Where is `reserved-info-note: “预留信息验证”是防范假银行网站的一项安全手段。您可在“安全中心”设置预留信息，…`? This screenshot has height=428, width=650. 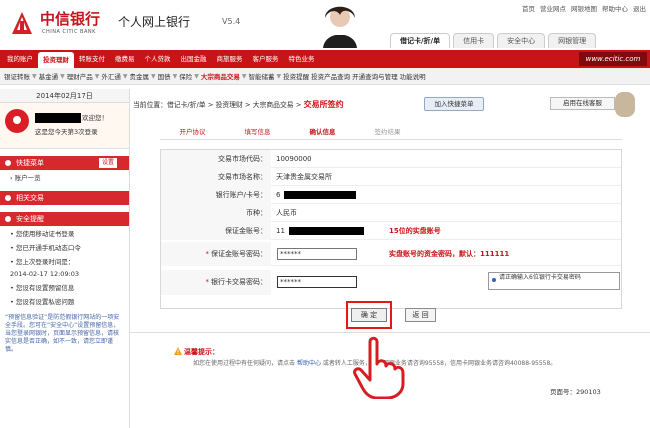 reserved-info-note: “预留信息验证”是防范假银行网站的一项安全手段。您可在“安全中心”设置预留信息，… is located at coordinates (62, 333).